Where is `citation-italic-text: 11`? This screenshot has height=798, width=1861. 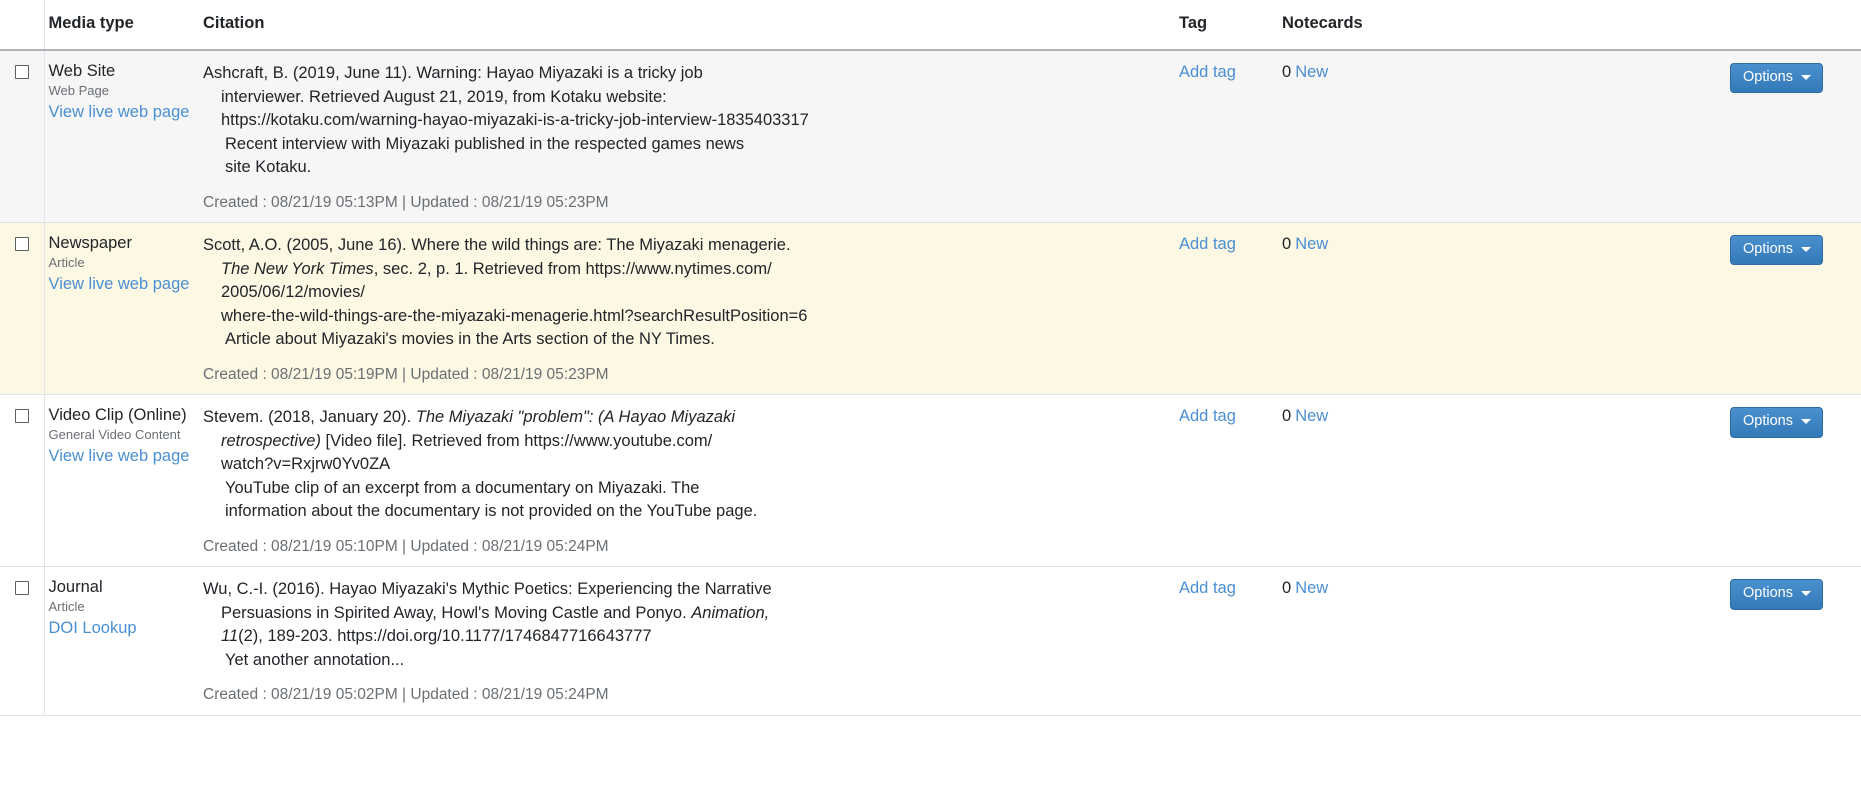
citation-italic-text: 11 is located at coordinates (230, 636).